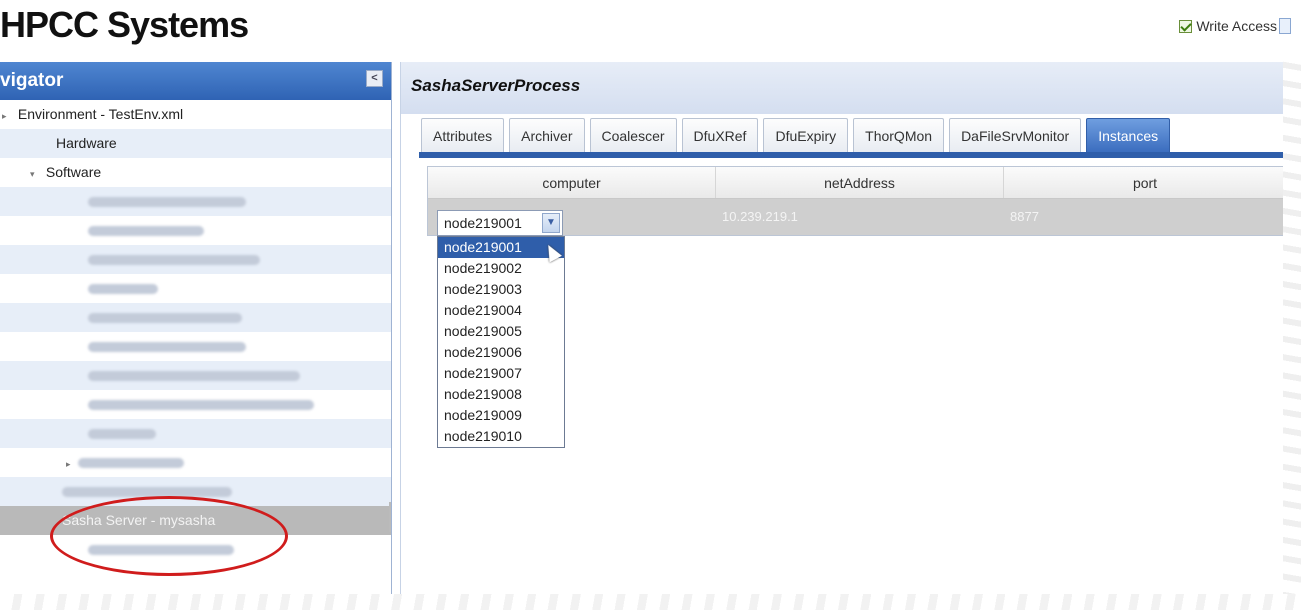  Describe the element at coordinates (720, 135) in the screenshot. I see `tab-dfuxref: DfuXRef` at that location.